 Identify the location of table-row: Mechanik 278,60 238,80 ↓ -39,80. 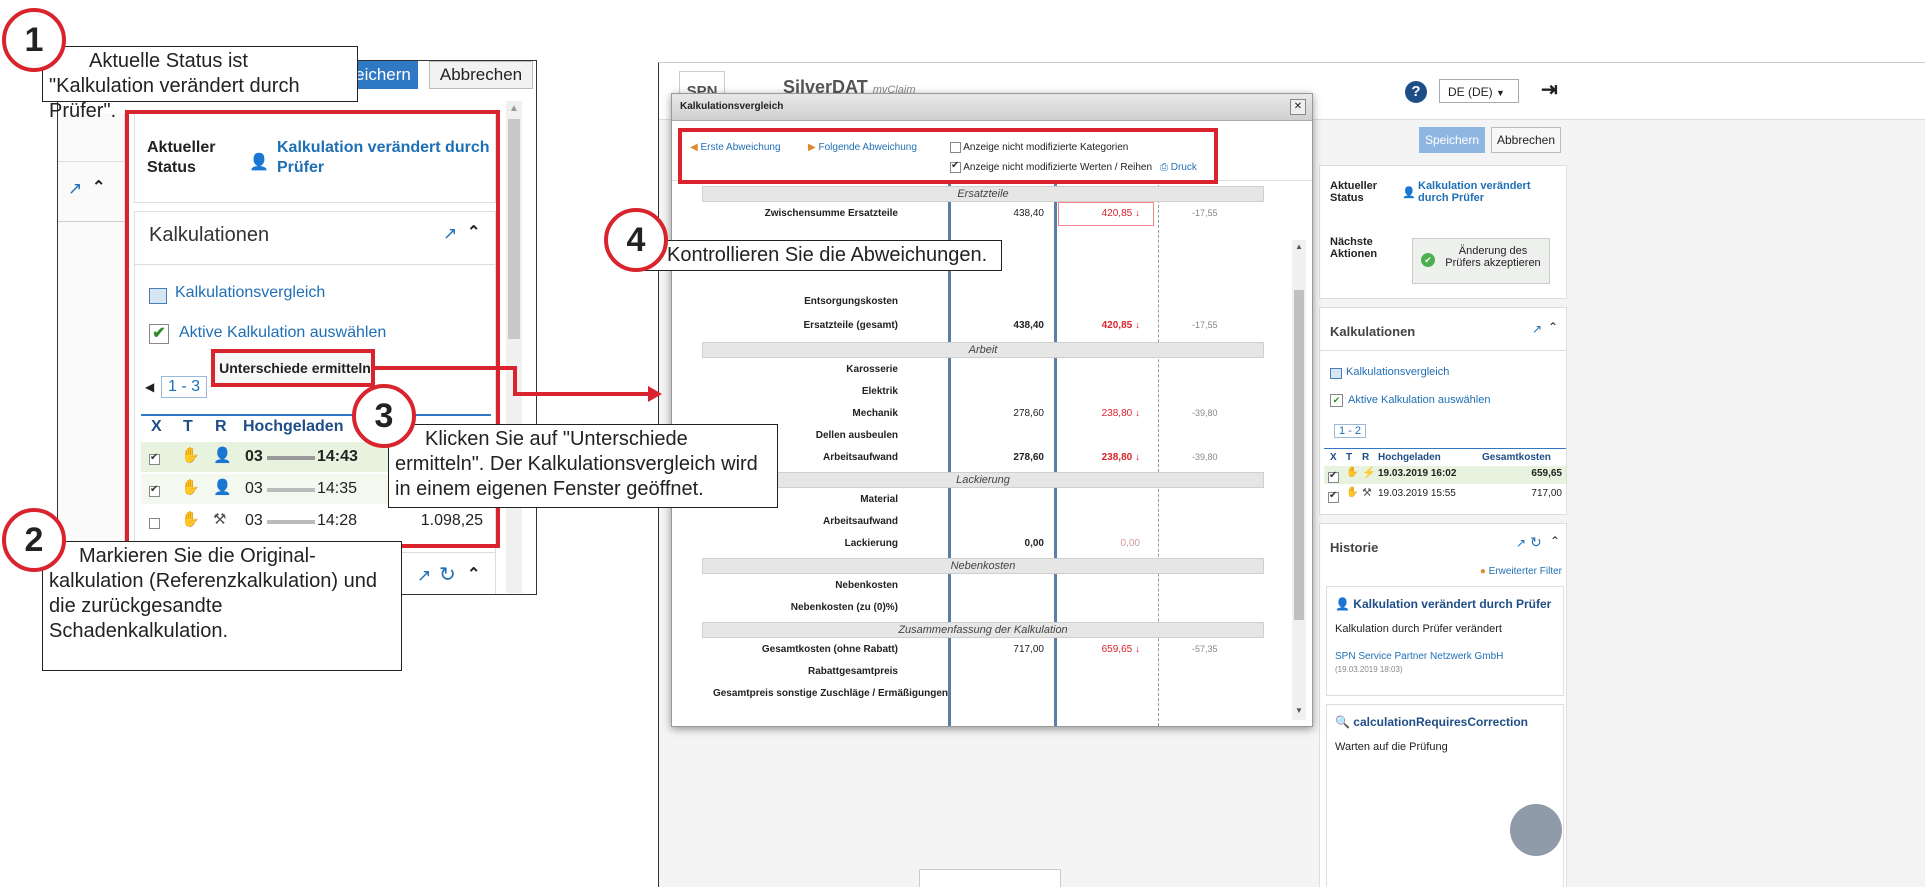
(981, 416).